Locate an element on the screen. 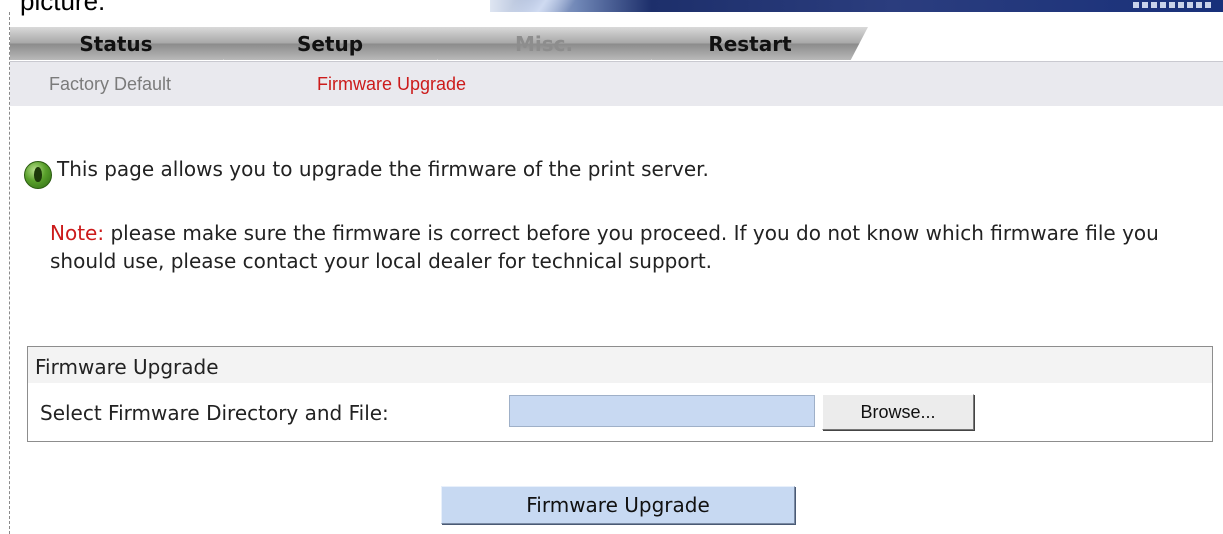 The image size is (1223, 534). main-tab-bar: Status Setup Misc. Restart is located at coordinates (616, 43).